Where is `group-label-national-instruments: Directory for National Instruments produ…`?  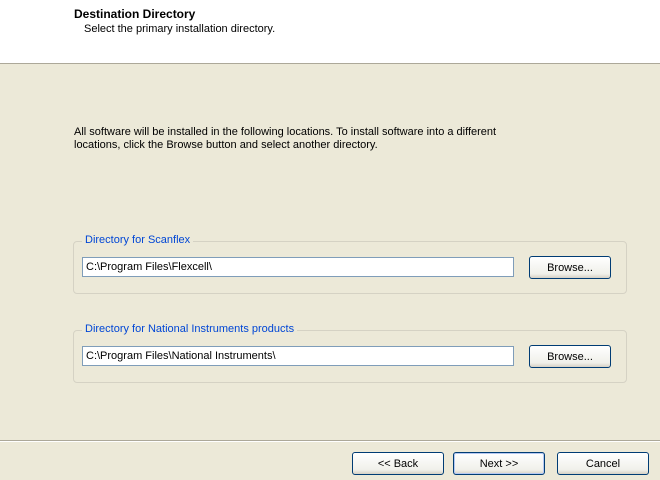 group-label-national-instruments: Directory for National Instruments produ… is located at coordinates (190, 329).